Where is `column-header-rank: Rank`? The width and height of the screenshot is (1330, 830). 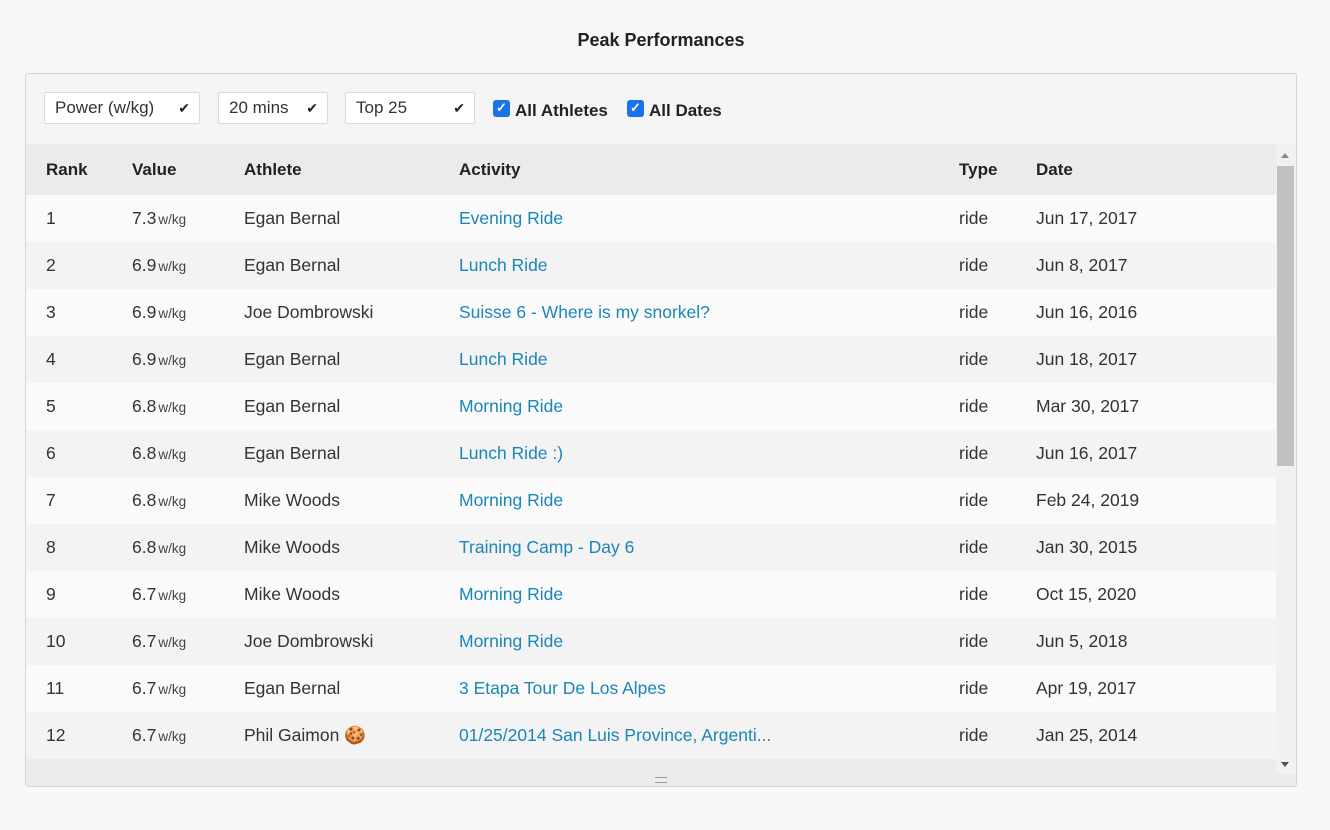
column-header-rank: Rank is located at coordinates (79, 169).